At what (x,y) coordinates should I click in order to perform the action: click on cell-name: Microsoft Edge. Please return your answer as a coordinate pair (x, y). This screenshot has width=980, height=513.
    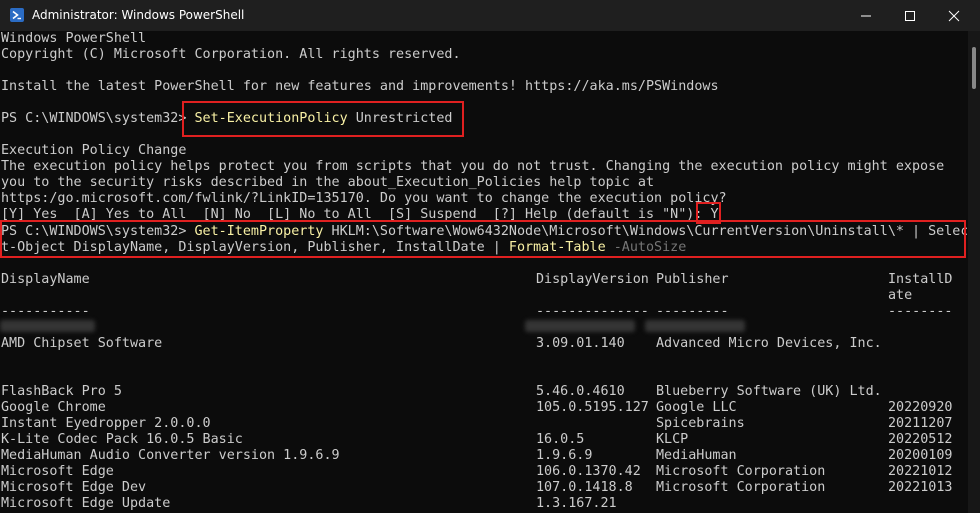
    Looking at the image, I should click on (57, 471).